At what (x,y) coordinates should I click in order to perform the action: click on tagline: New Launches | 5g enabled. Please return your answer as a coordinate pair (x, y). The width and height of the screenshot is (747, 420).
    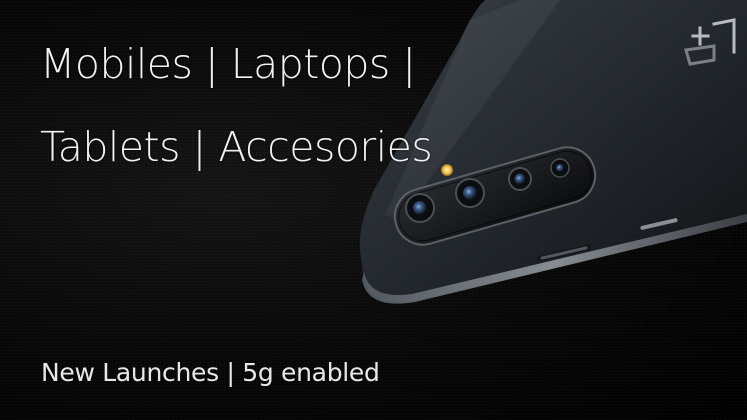
    Looking at the image, I should click on (210, 372).